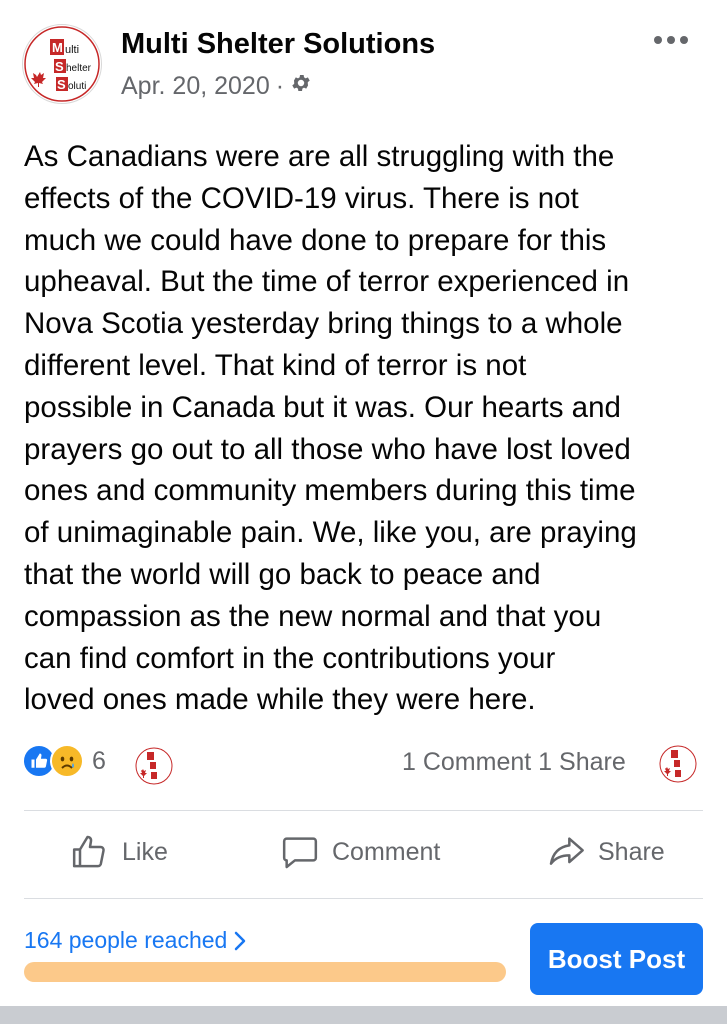 The width and height of the screenshot is (727, 1024). What do you see at coordinates (386, 851) in the screenshot?
I see `comment-label: Comment` at bounding box center [386, 851].